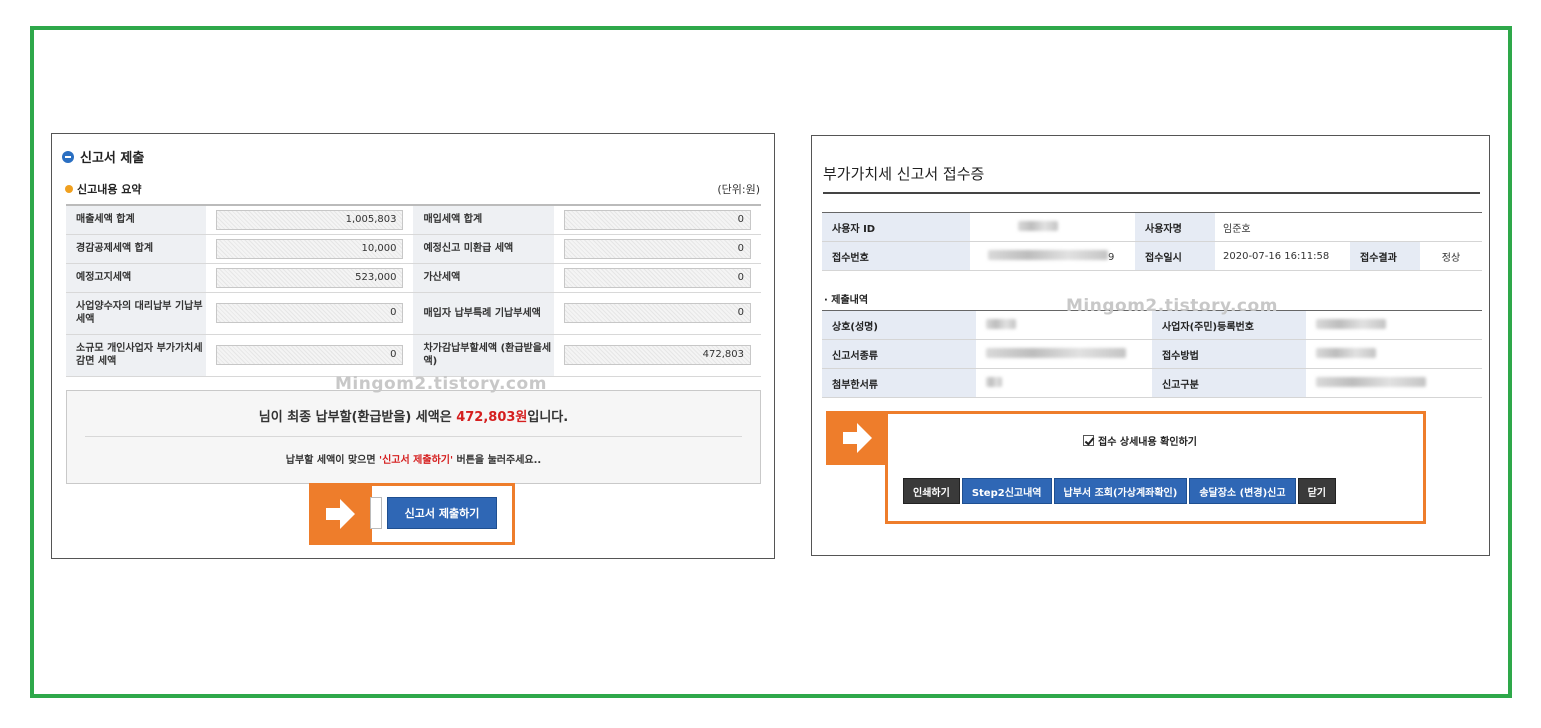 The image size is (1541, 728). Describe the element at coordinates (1385, 256) in the screenshot. I see `result-label: 접수결과` at that location.